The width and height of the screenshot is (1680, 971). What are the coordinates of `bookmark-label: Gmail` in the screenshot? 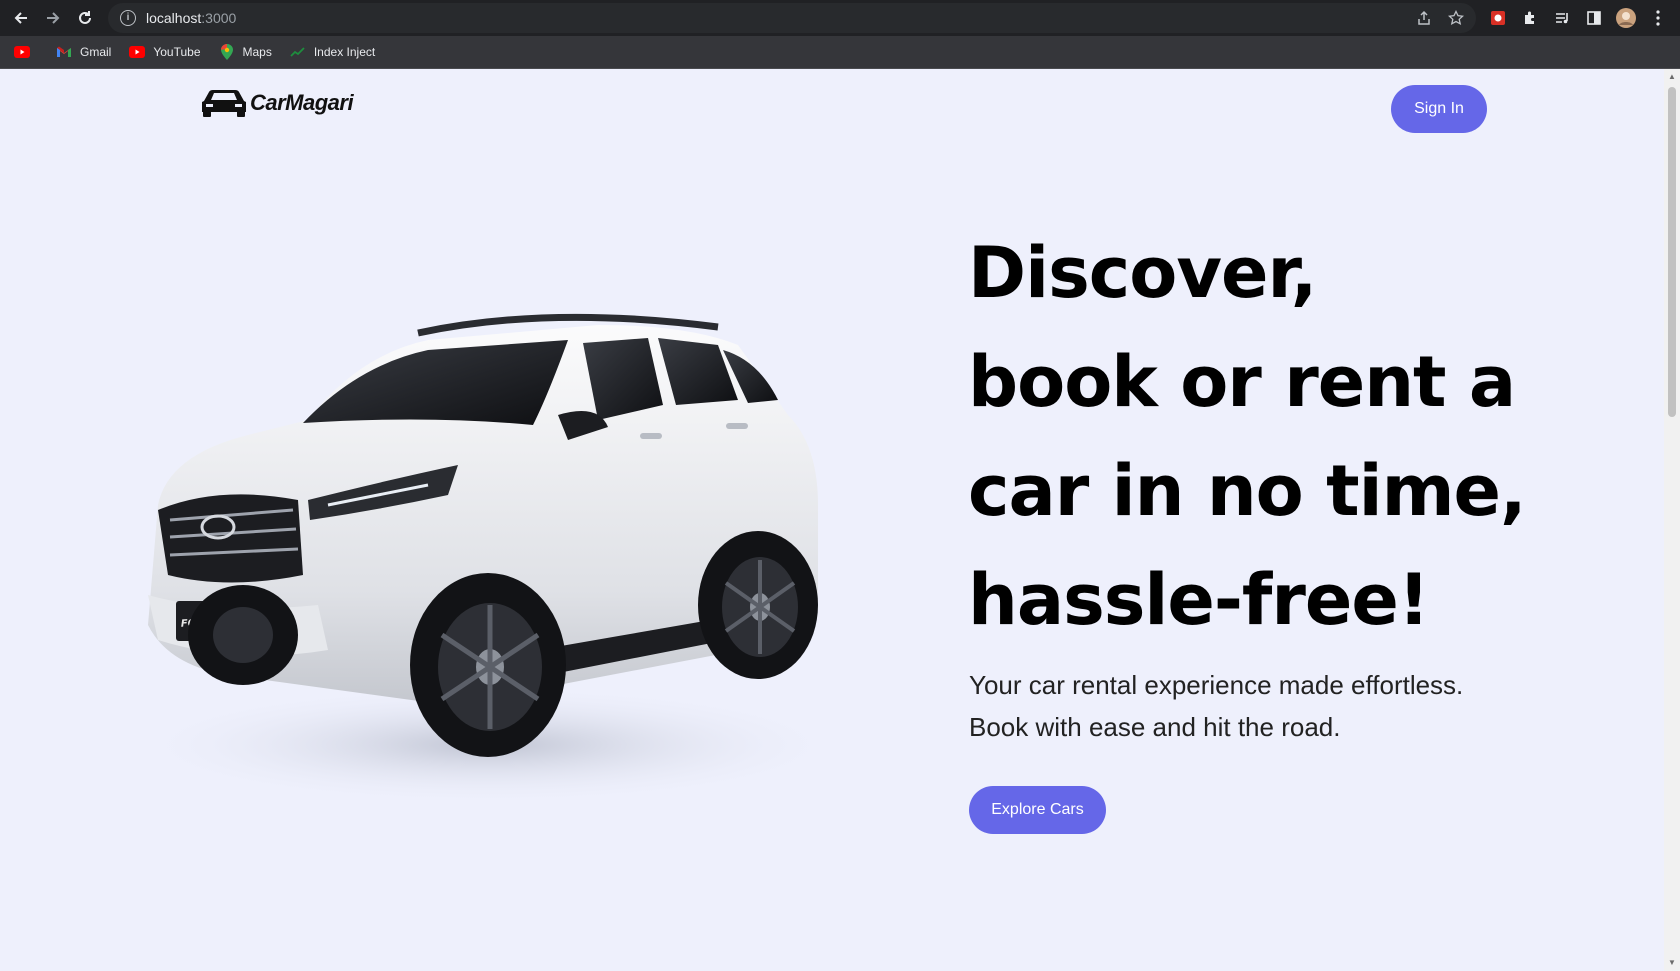 It's located at (96, 52).